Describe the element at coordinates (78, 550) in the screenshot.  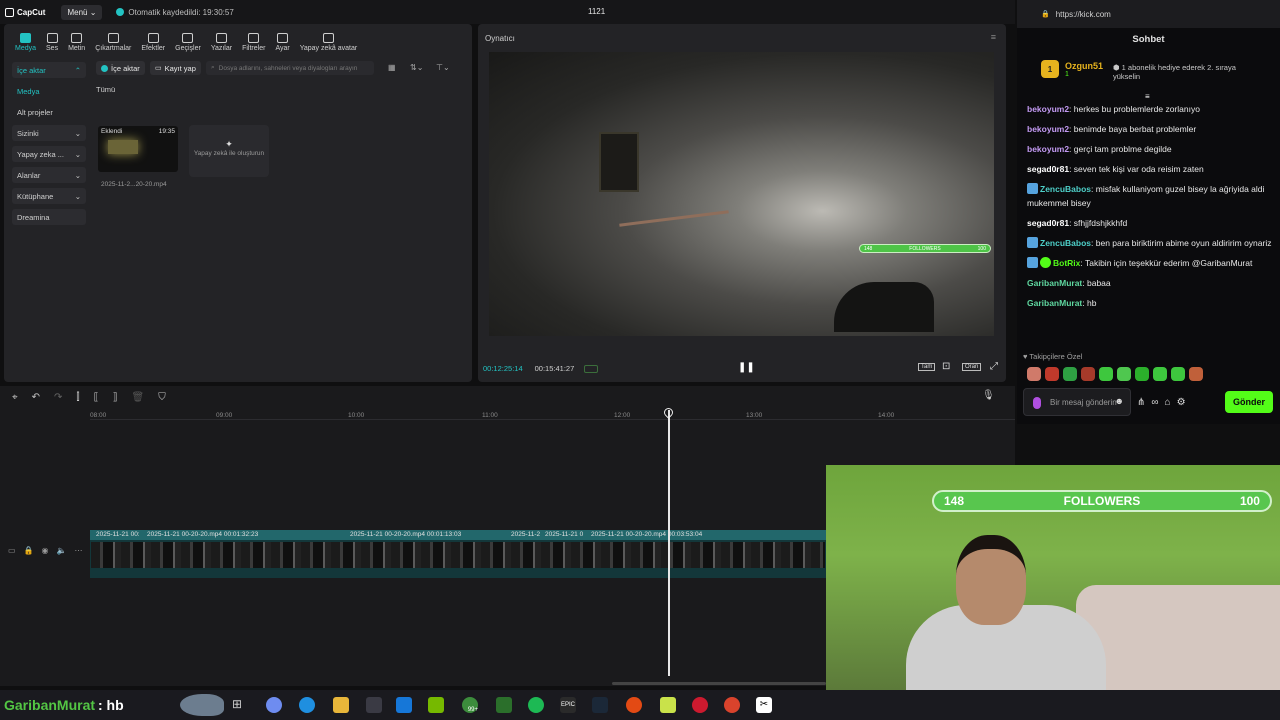
I see `more-icon: ⋯` at that location.